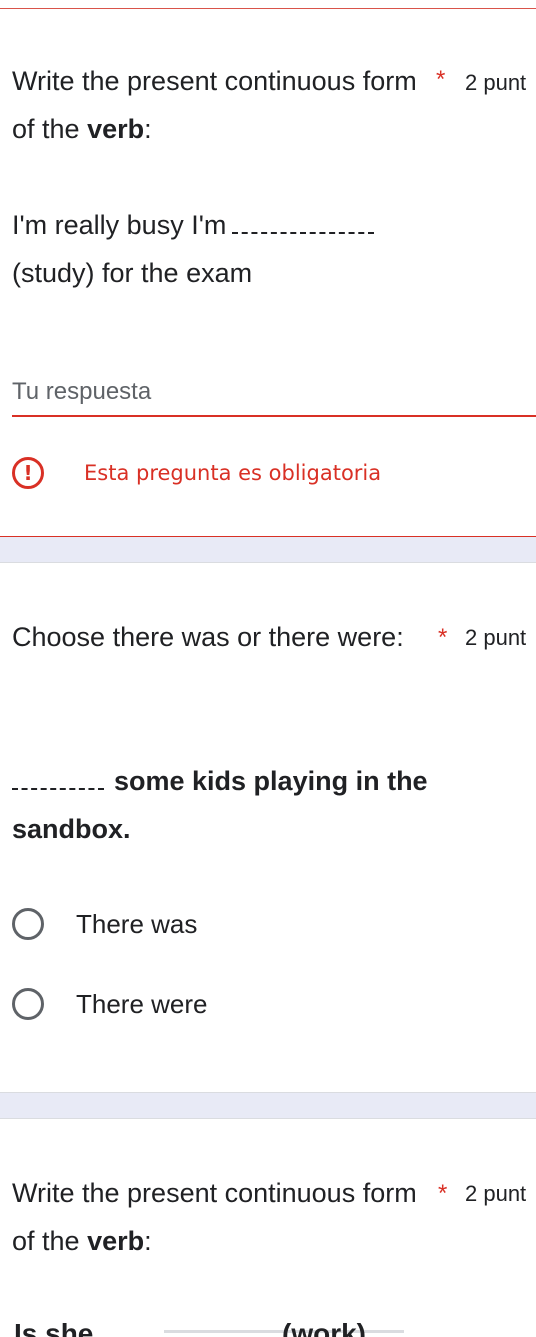 The image size is (536, 1337). What do you see at coordinates (142, 1003) in the screenshot?
I see `option-label: There were` at bounding box center [142, 1003].